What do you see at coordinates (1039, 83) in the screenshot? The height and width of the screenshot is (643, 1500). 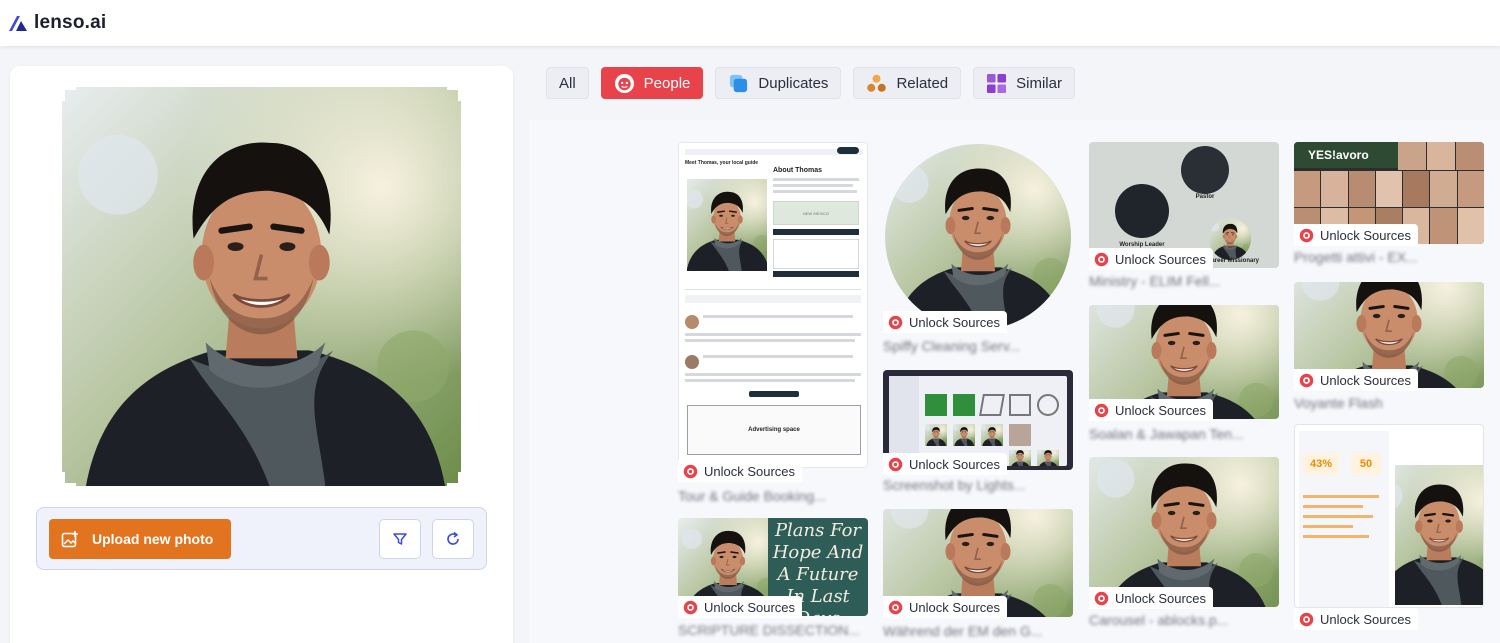 I see `tab-similar-label: Similar` at bounding box center [1039, 83].